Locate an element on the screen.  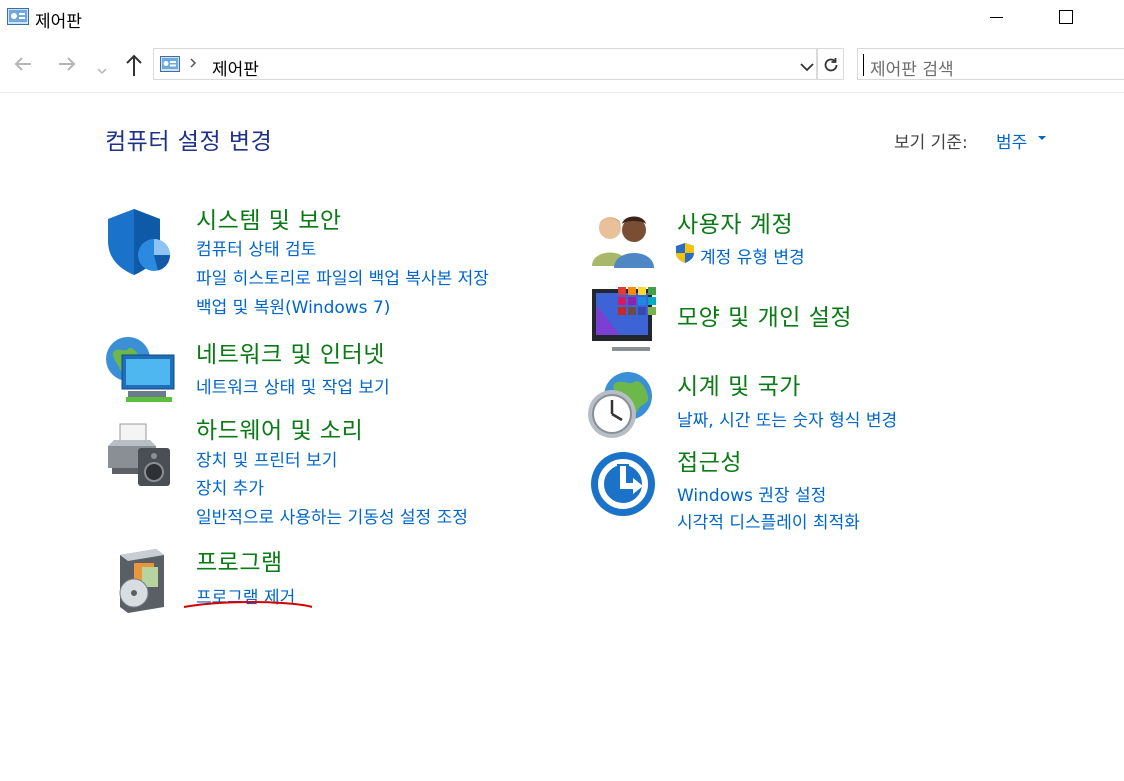
minimize-button is located at coordinates (996, 17).